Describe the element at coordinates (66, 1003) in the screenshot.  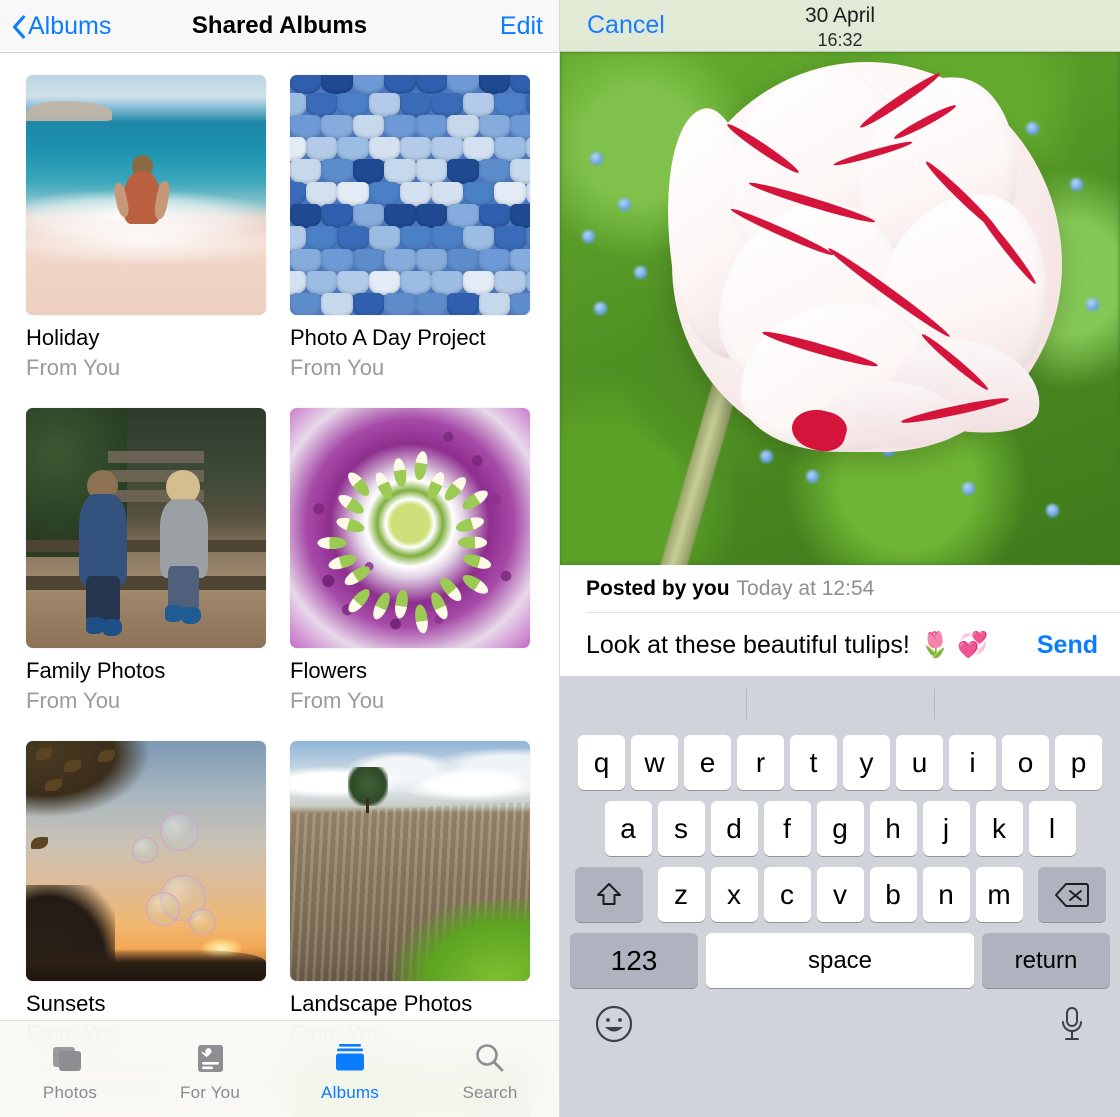
I see `album-title: Sunsets` at that location.